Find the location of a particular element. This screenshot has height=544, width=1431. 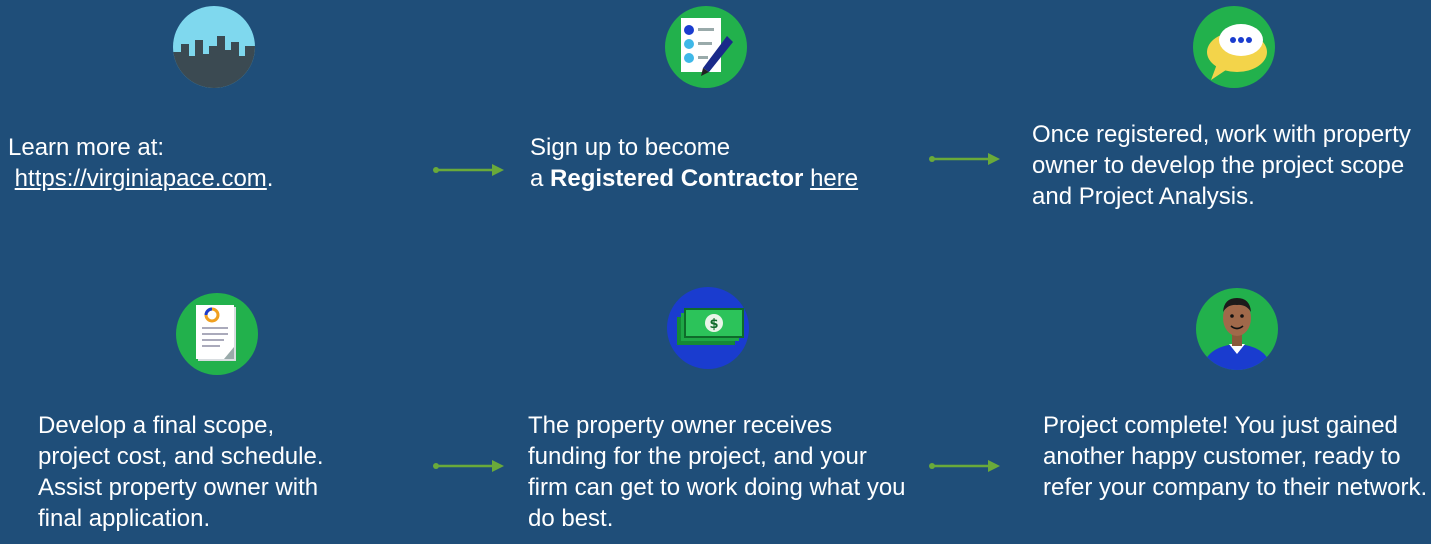

signup-here-link: here is located at coordinates (834, 178).